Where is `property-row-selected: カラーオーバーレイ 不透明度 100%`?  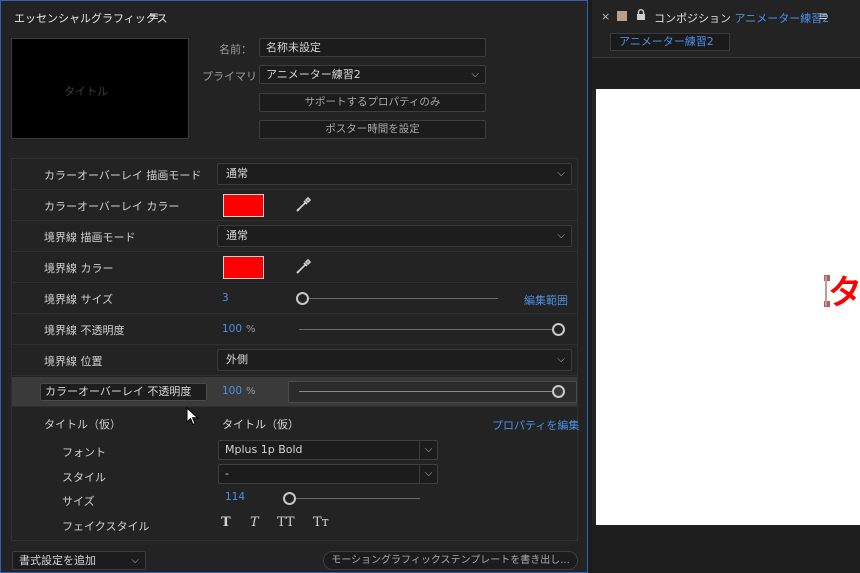
property-row-selected: カラーオーバーレイ 不透明度 100% is located at coordinates (294, 392).